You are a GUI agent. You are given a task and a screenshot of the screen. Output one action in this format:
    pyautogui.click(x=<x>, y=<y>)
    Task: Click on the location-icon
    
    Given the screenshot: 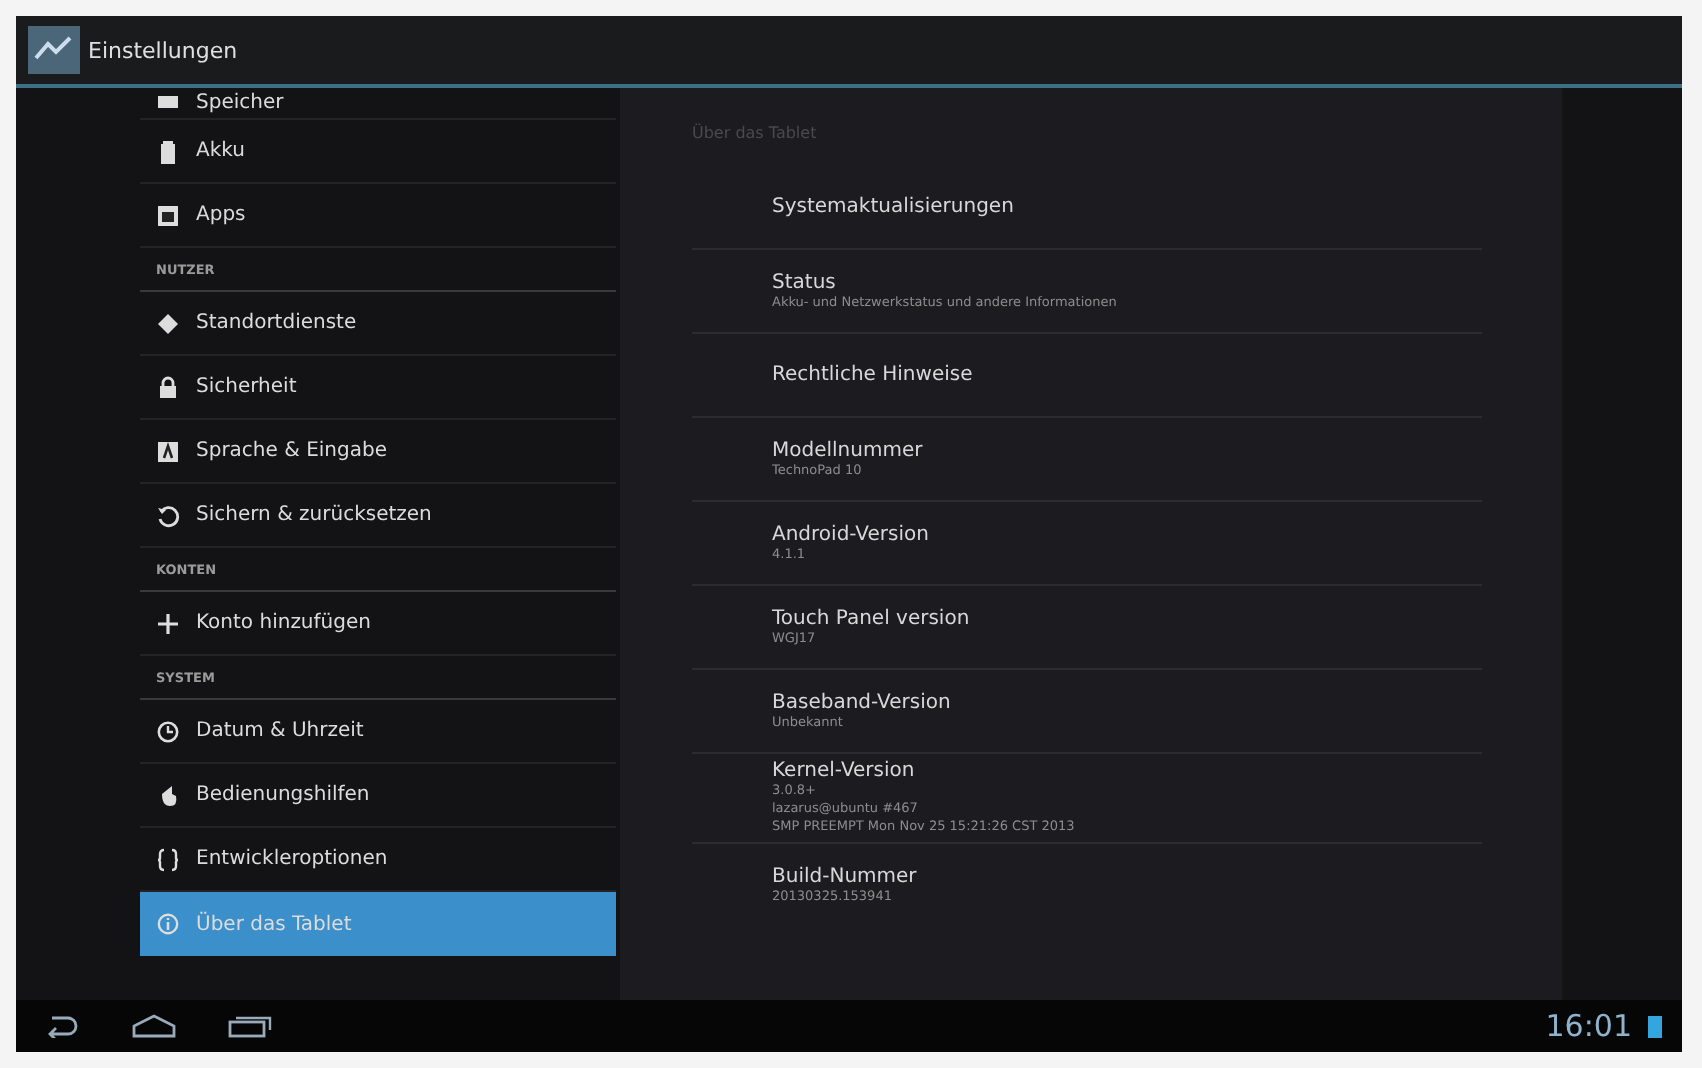 What is the action you would take?
    pyautogui.click(x=168, y=323)
    